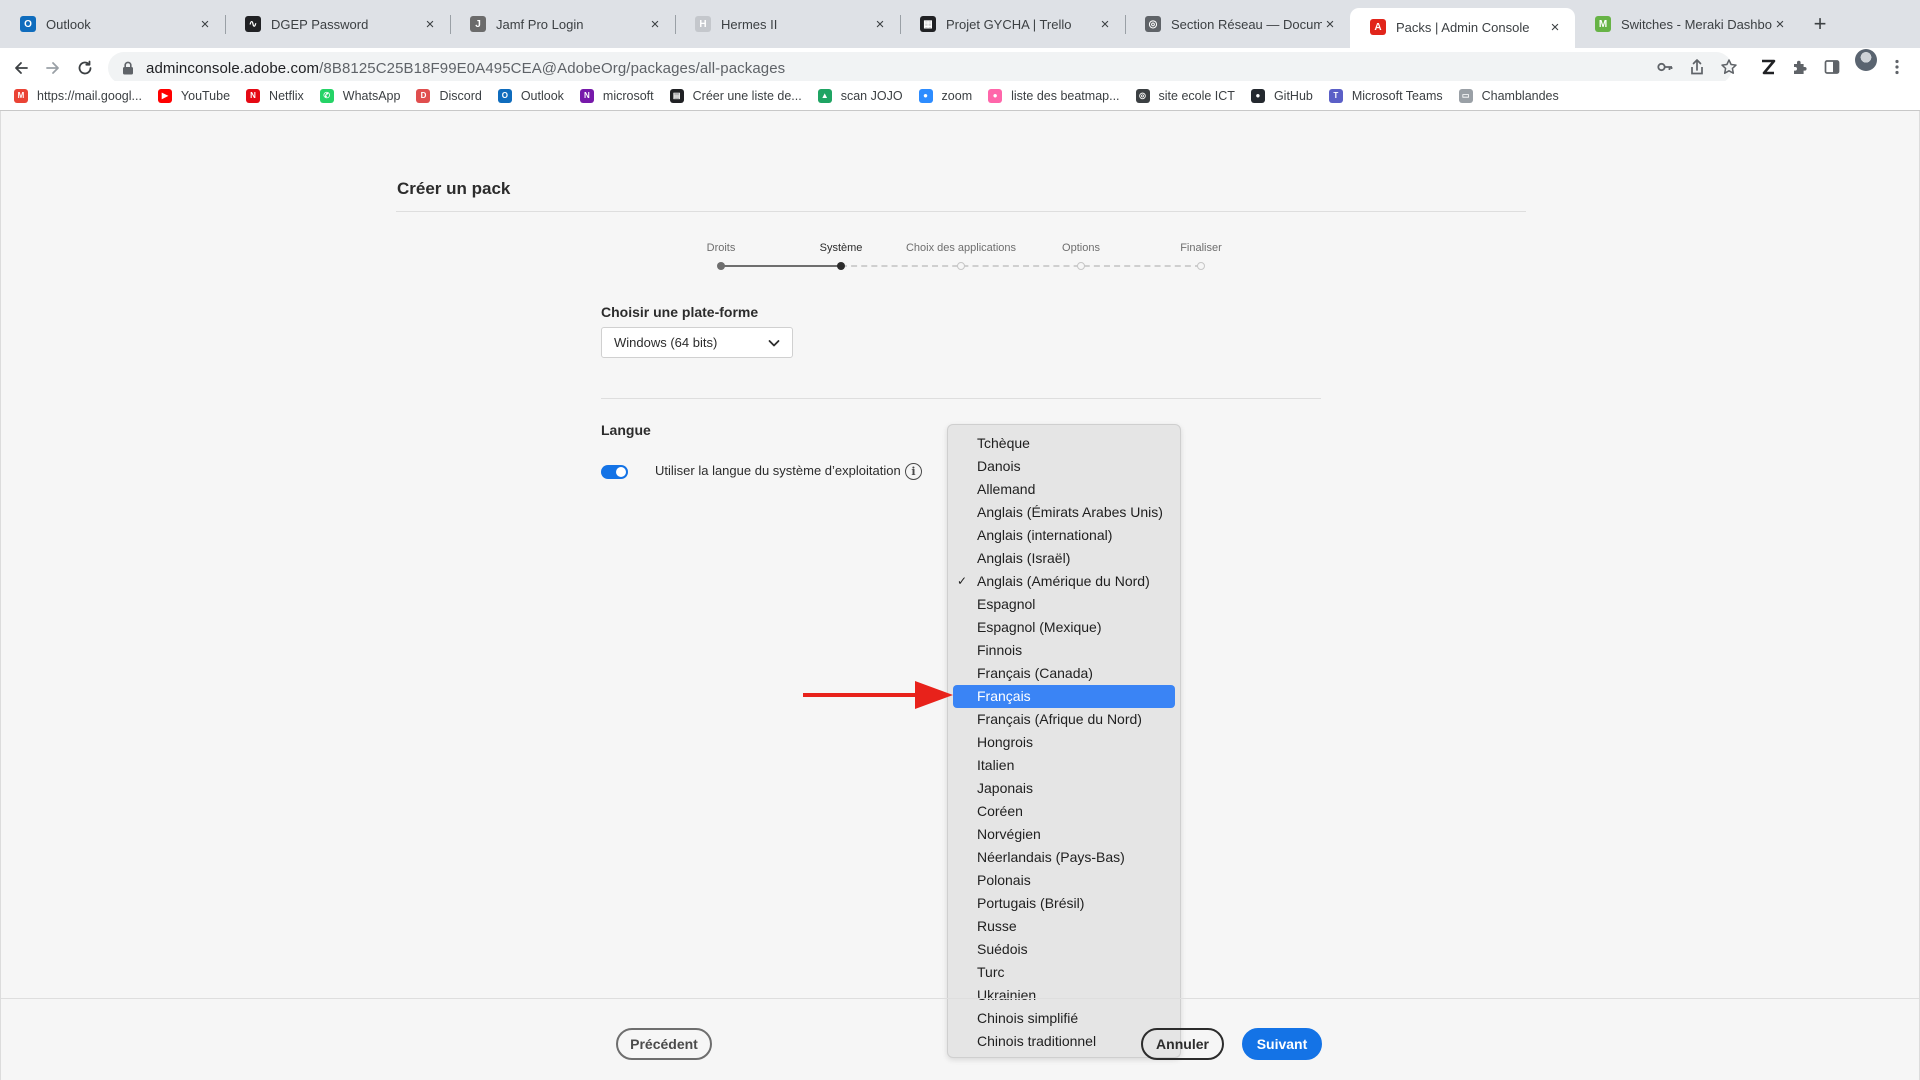  I want to click on language-option: Norvégien, so click(1064, 834).